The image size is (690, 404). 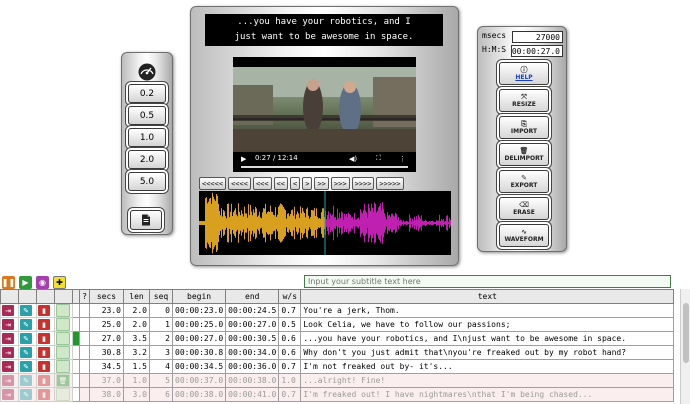 What do you see at coordinates (146, 220) in the screenshot?
I see `document-button` at bounding box center [146, 220].